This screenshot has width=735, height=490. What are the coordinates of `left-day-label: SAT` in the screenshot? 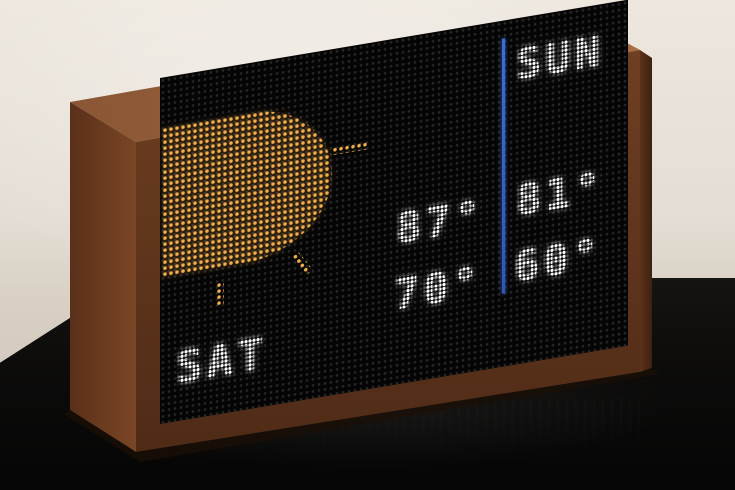 It's located at (222, 361).